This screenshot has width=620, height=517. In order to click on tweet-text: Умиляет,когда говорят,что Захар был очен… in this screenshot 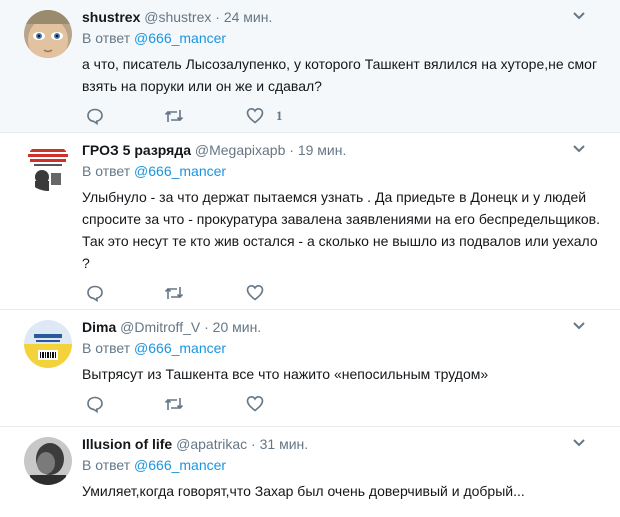, I will do `click(303, 491)`.